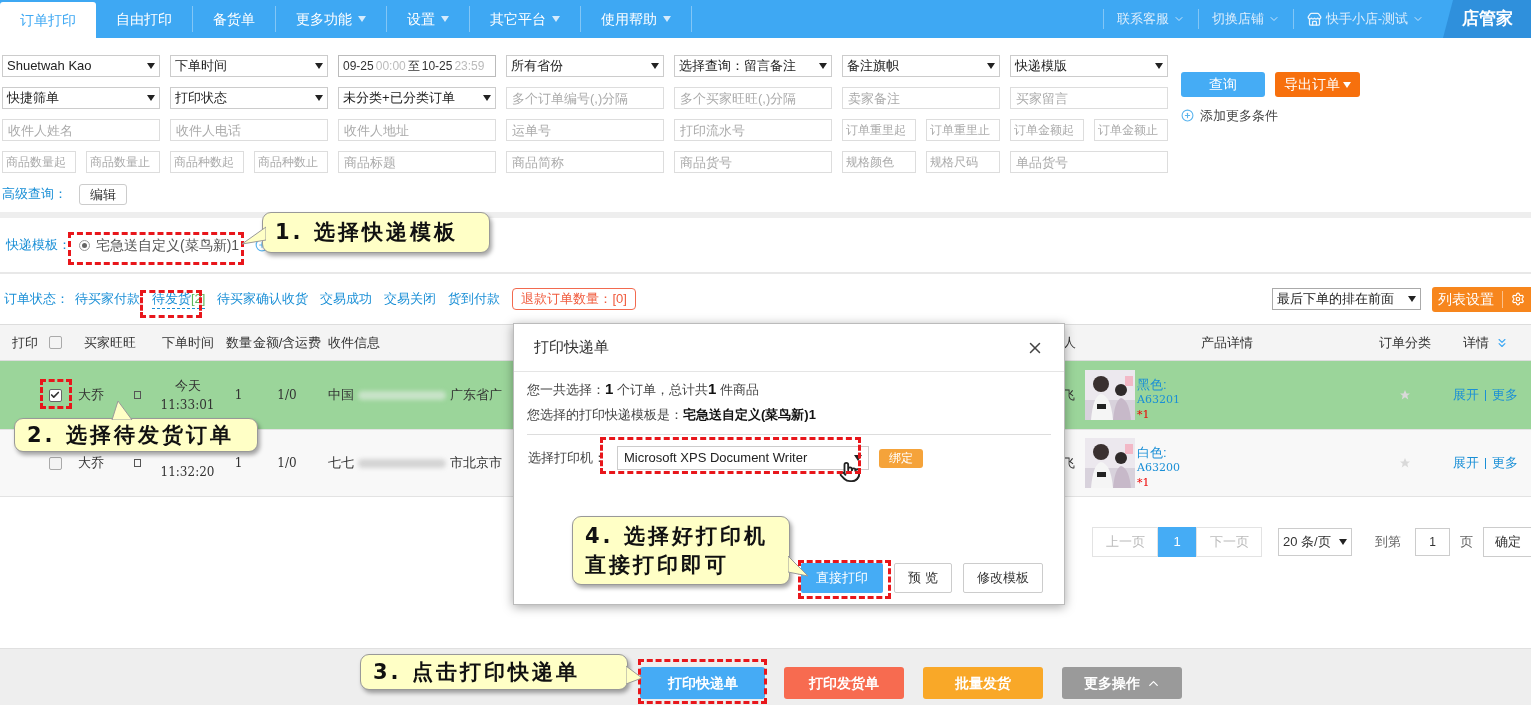 The image size is (1531, 705). I want to click on selection-summary: 您一共选择：1 个订单，总计共1 件商品, so click(643, 389).